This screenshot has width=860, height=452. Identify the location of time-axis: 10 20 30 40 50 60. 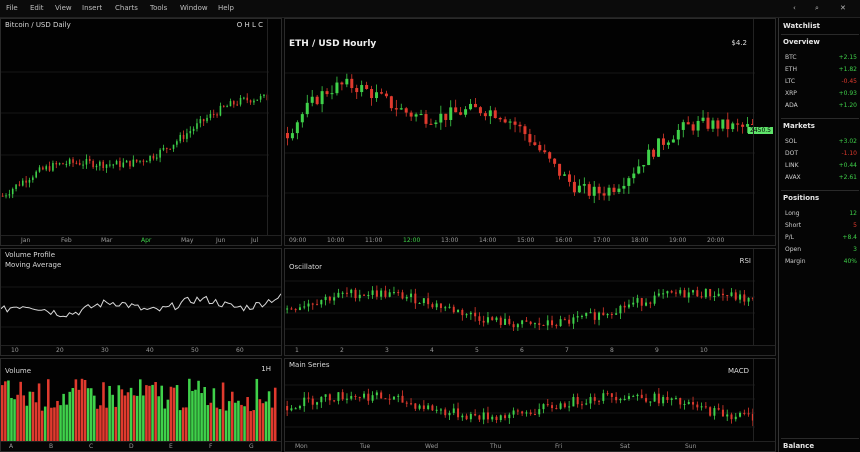
(141, 350).